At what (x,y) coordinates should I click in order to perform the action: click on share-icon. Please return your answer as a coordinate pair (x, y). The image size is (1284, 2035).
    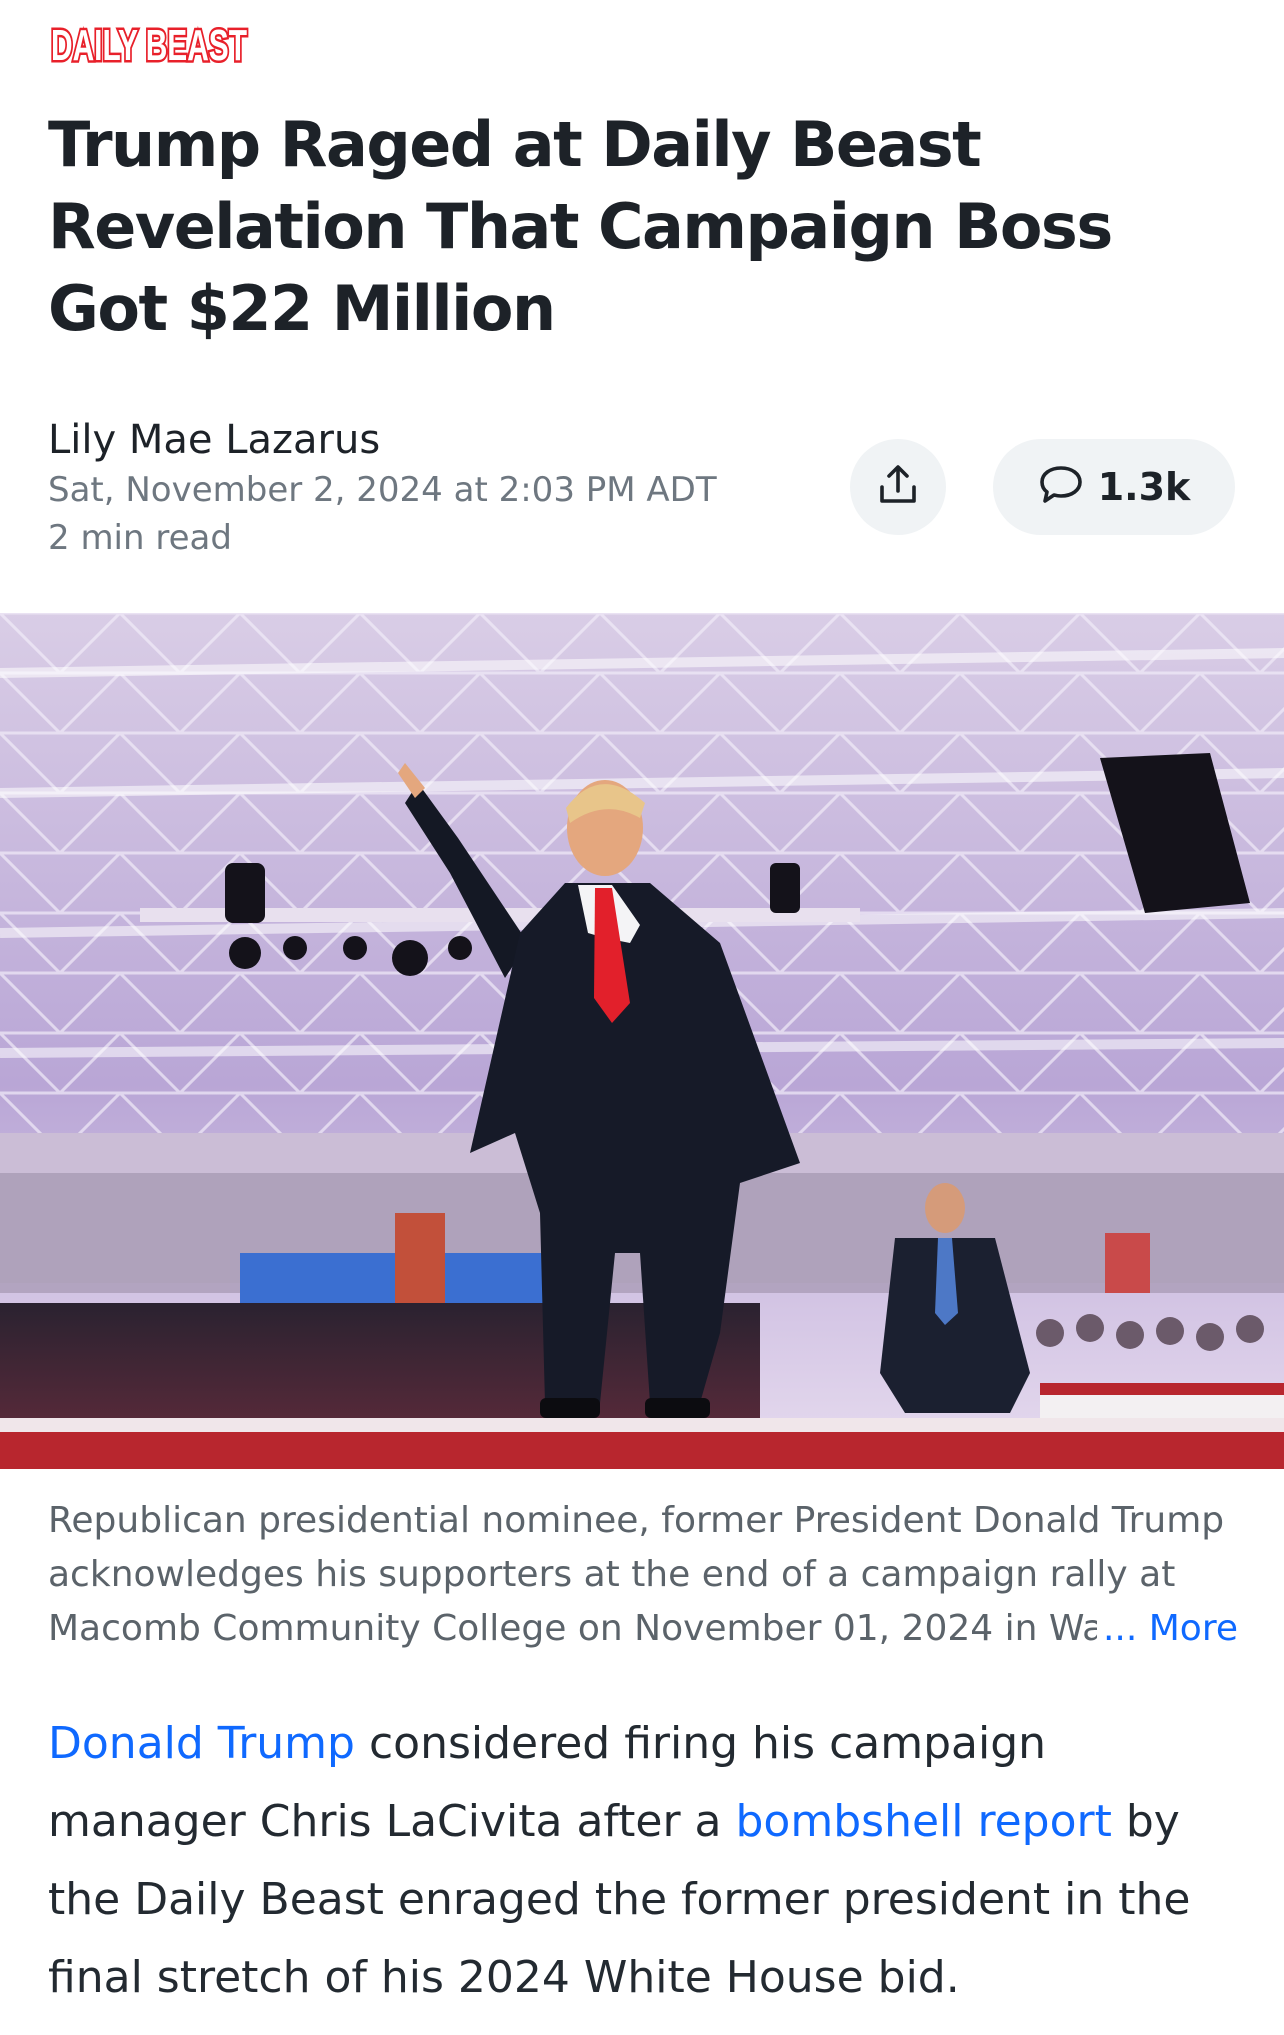
    Looking at the image, I should click on (898, 487).